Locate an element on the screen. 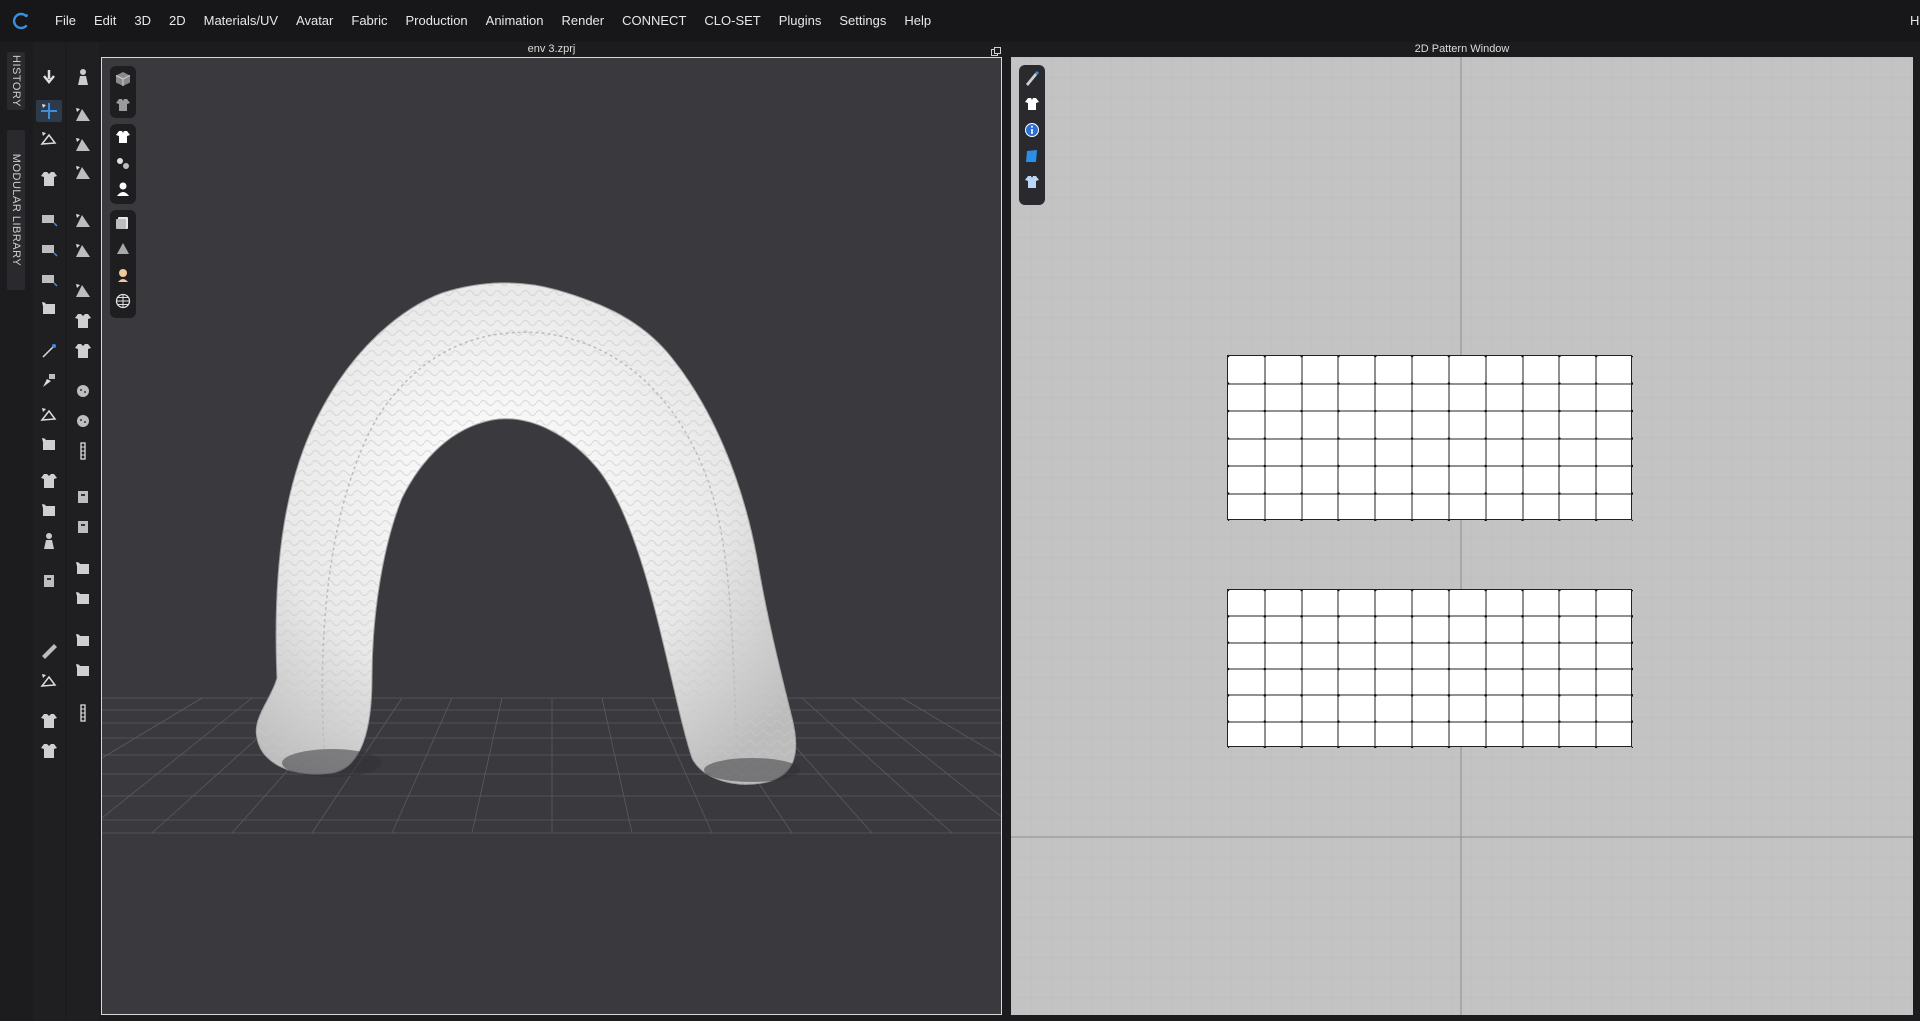  floor-grid is located at coordinates (551, 765).